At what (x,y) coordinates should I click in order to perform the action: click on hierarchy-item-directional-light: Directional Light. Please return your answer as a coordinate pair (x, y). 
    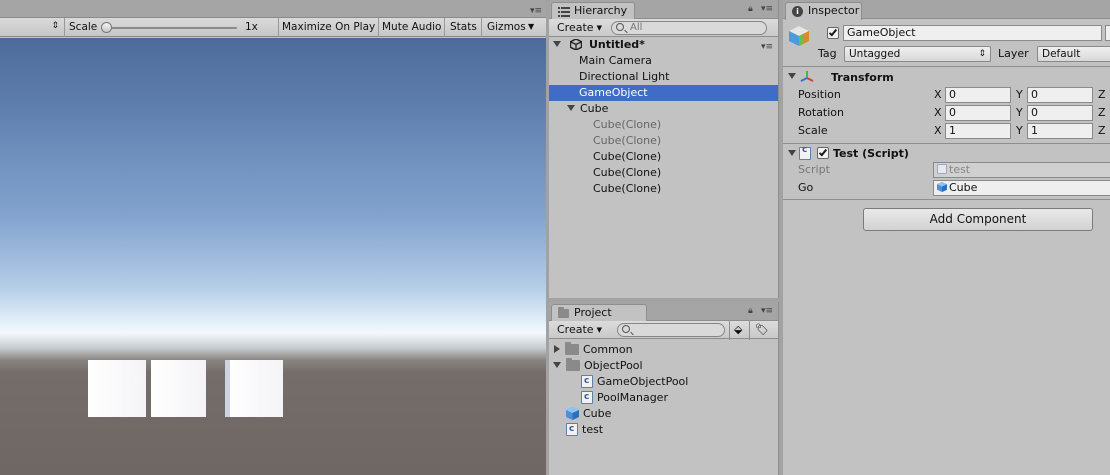
    Looking at the image, I should click on (663, 77).